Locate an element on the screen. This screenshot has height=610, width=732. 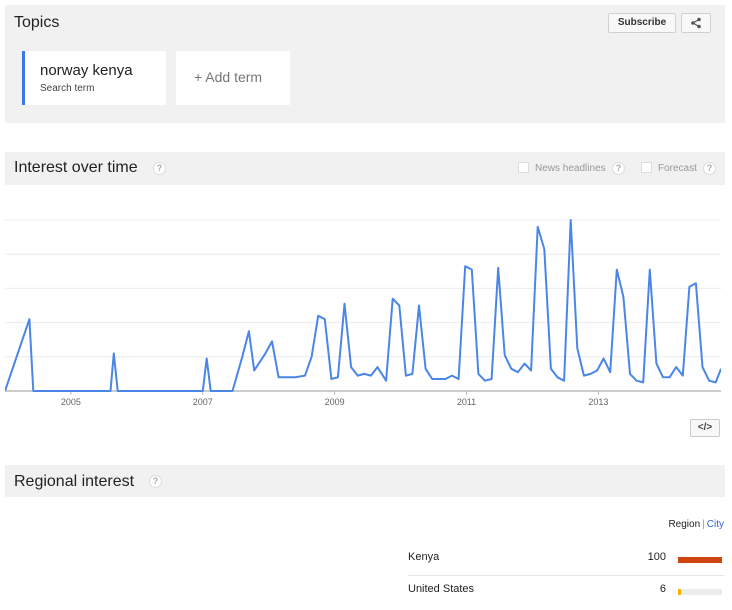
x-tick-label: 2009 is located at coordinates (335, 402).